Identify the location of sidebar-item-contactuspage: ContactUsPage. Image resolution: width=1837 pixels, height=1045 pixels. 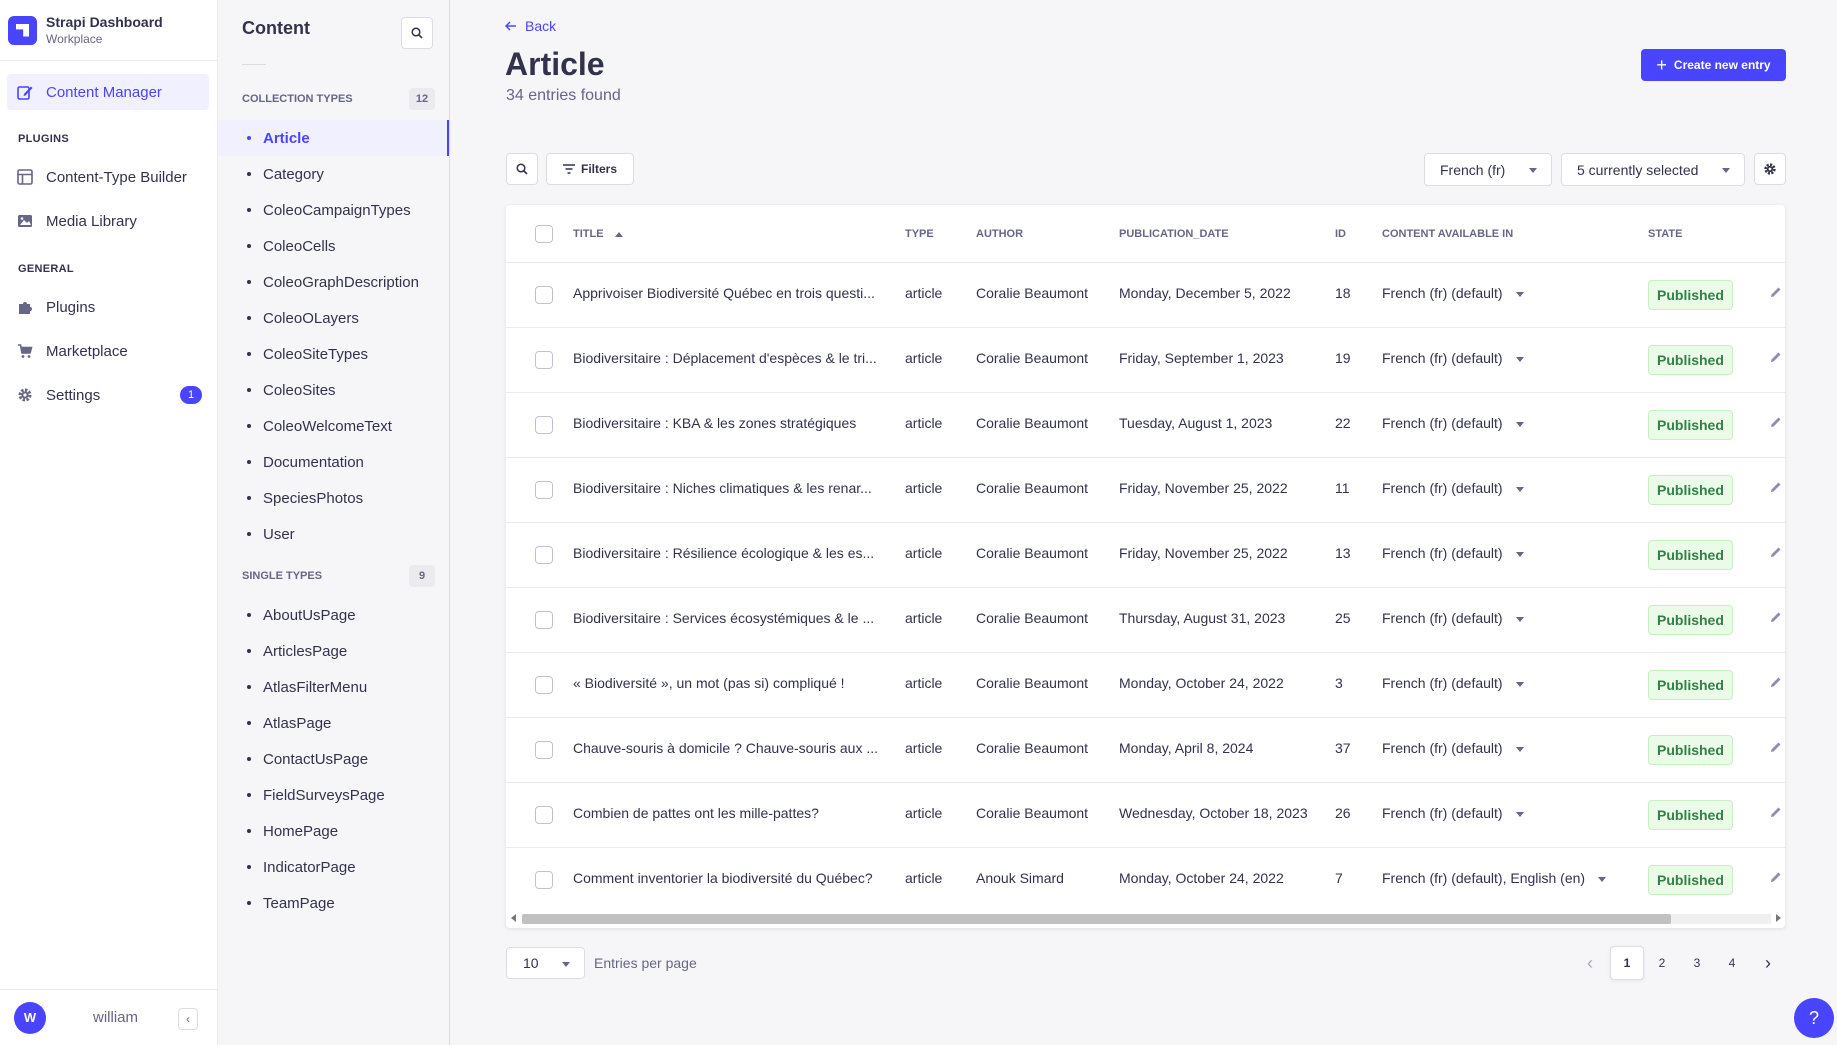
(346, 759).